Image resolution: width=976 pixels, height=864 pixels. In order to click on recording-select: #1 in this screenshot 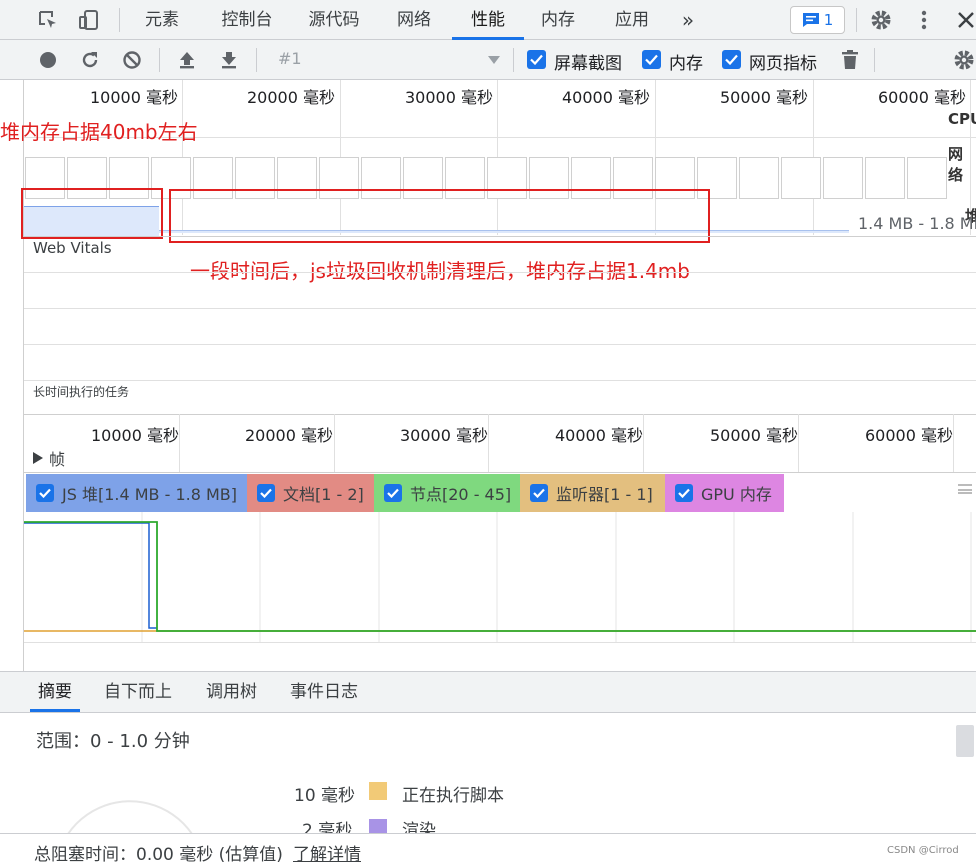, I will do `click(382, 60)`.